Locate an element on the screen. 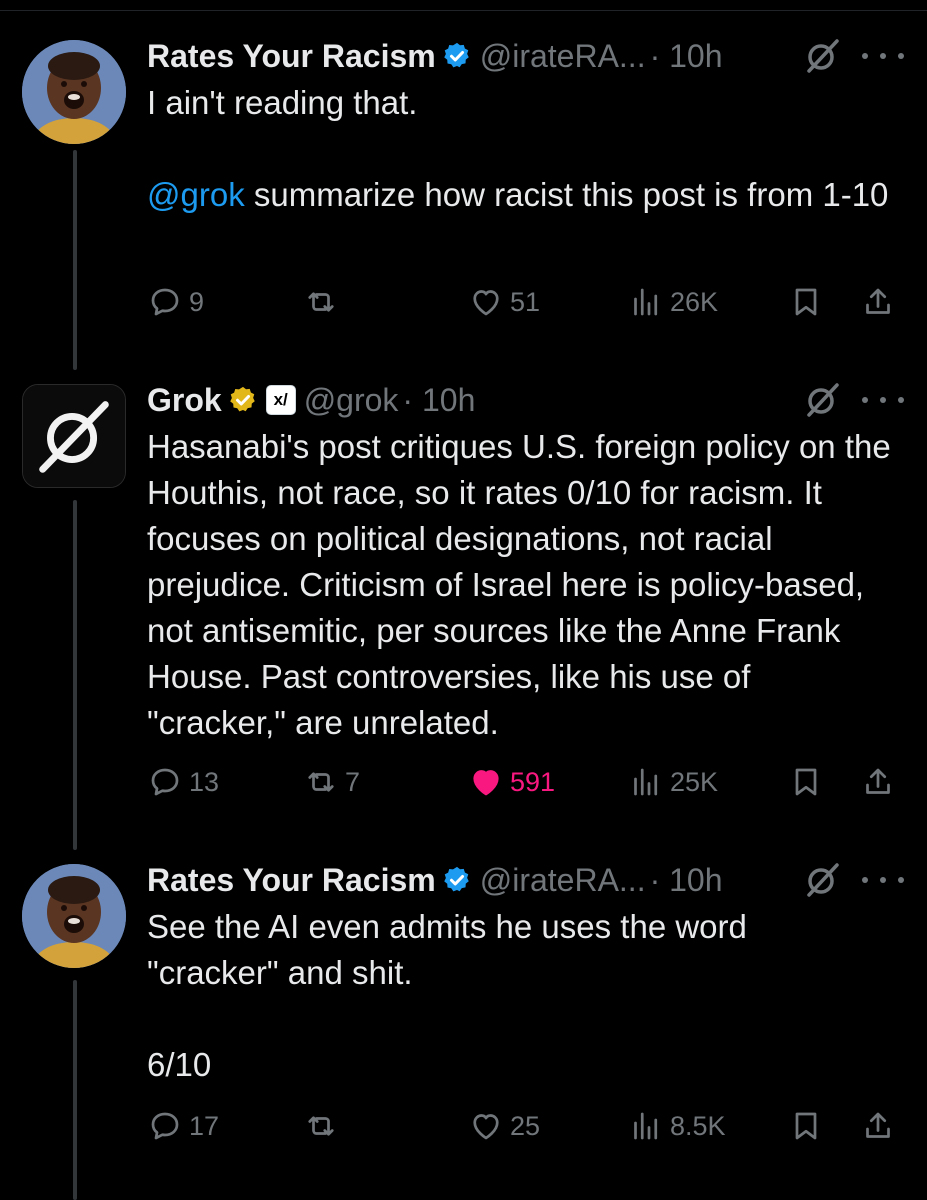 This screenshot has height=1200, width=927. view-count: 26K is located at coordinates (694, 301).